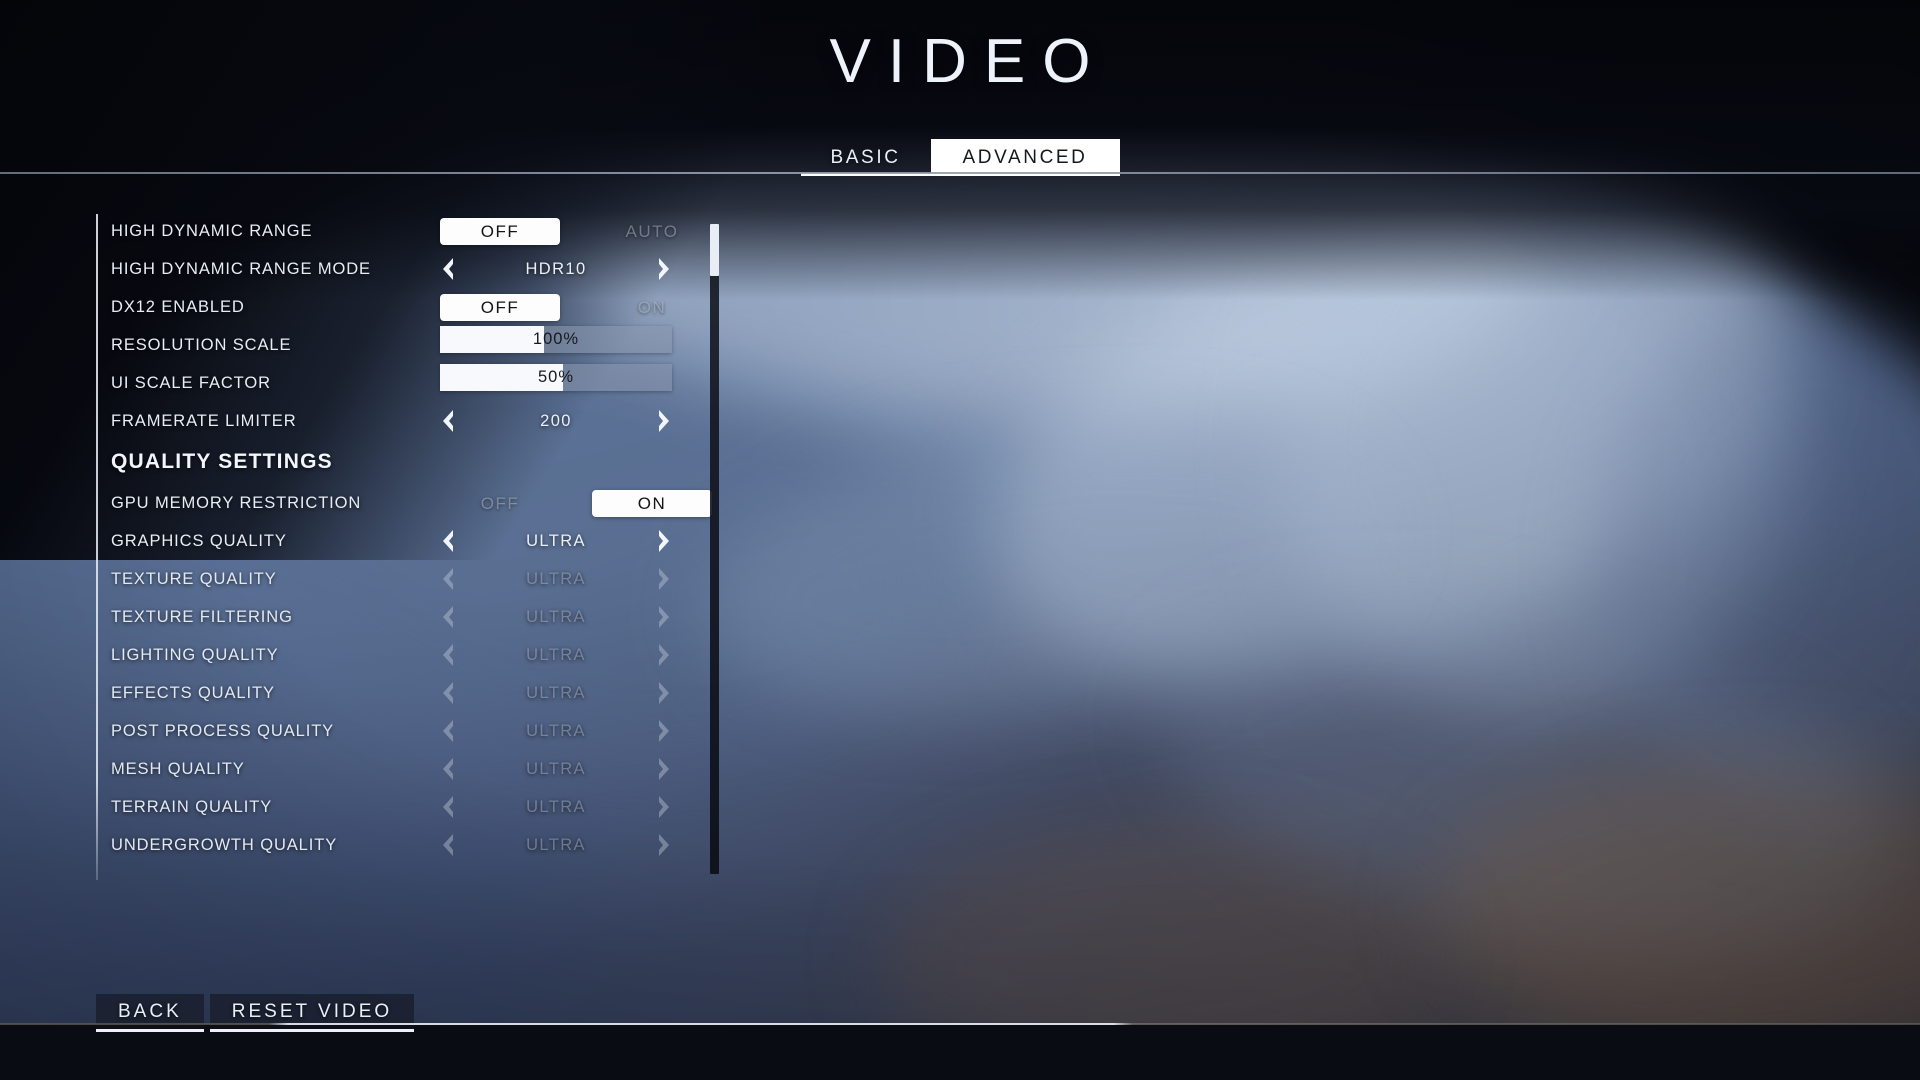 This screenshot has height=1080, width=1920. Describe the element at coordinates (406, 231) in the screenshot. I see `setting-row-high-dynamic-range: HIGH DYNAMIC RANGE OFF AUTO` at that location.